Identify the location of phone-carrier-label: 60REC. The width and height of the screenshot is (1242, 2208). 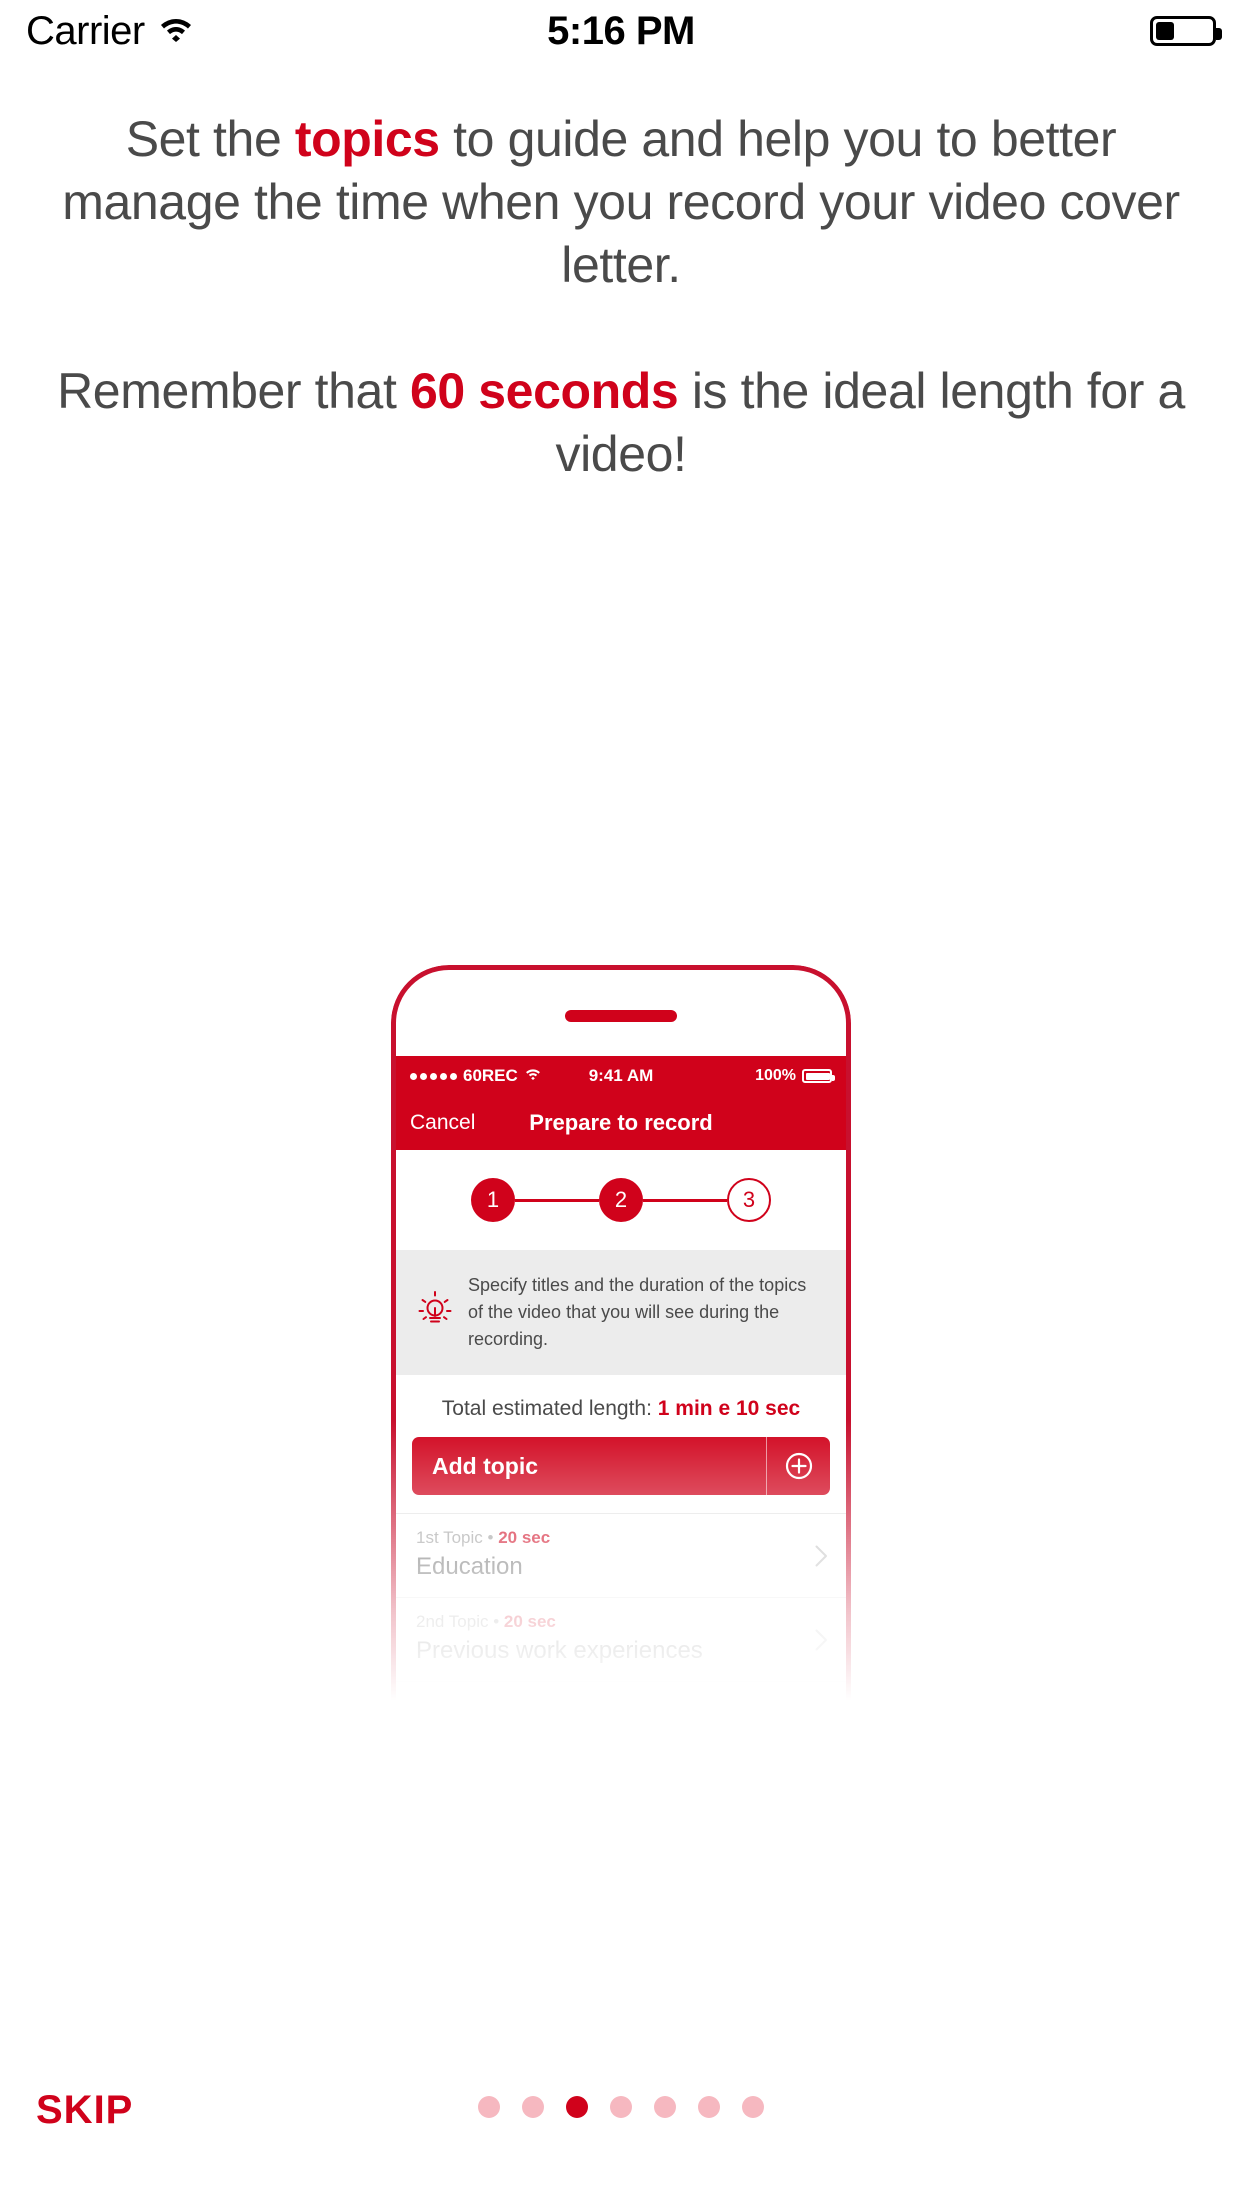
(490, 1075).